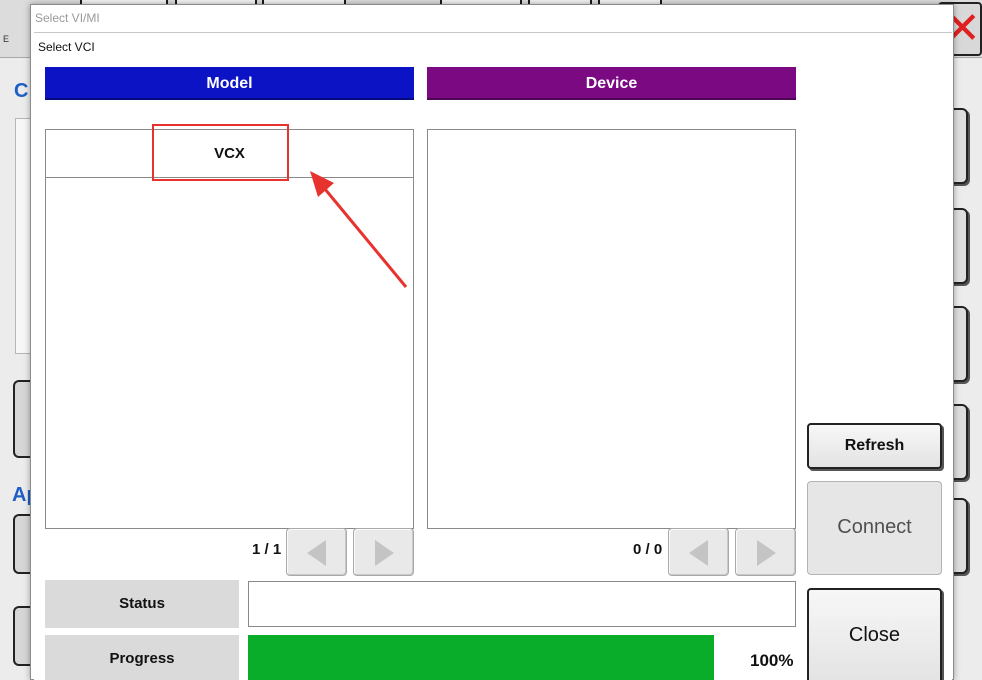 This screenshot has width=982, height=680. Describe the element at coordinates (6, 39) in the screenshot. I see `toolbar-label: E` at that location.